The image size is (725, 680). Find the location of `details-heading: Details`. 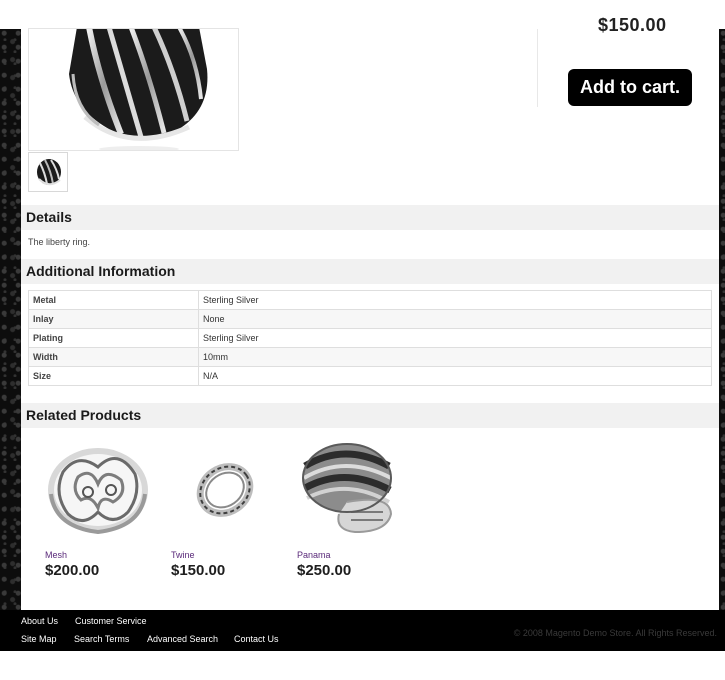

details-heading: Details is located at coordinates (370, 217).